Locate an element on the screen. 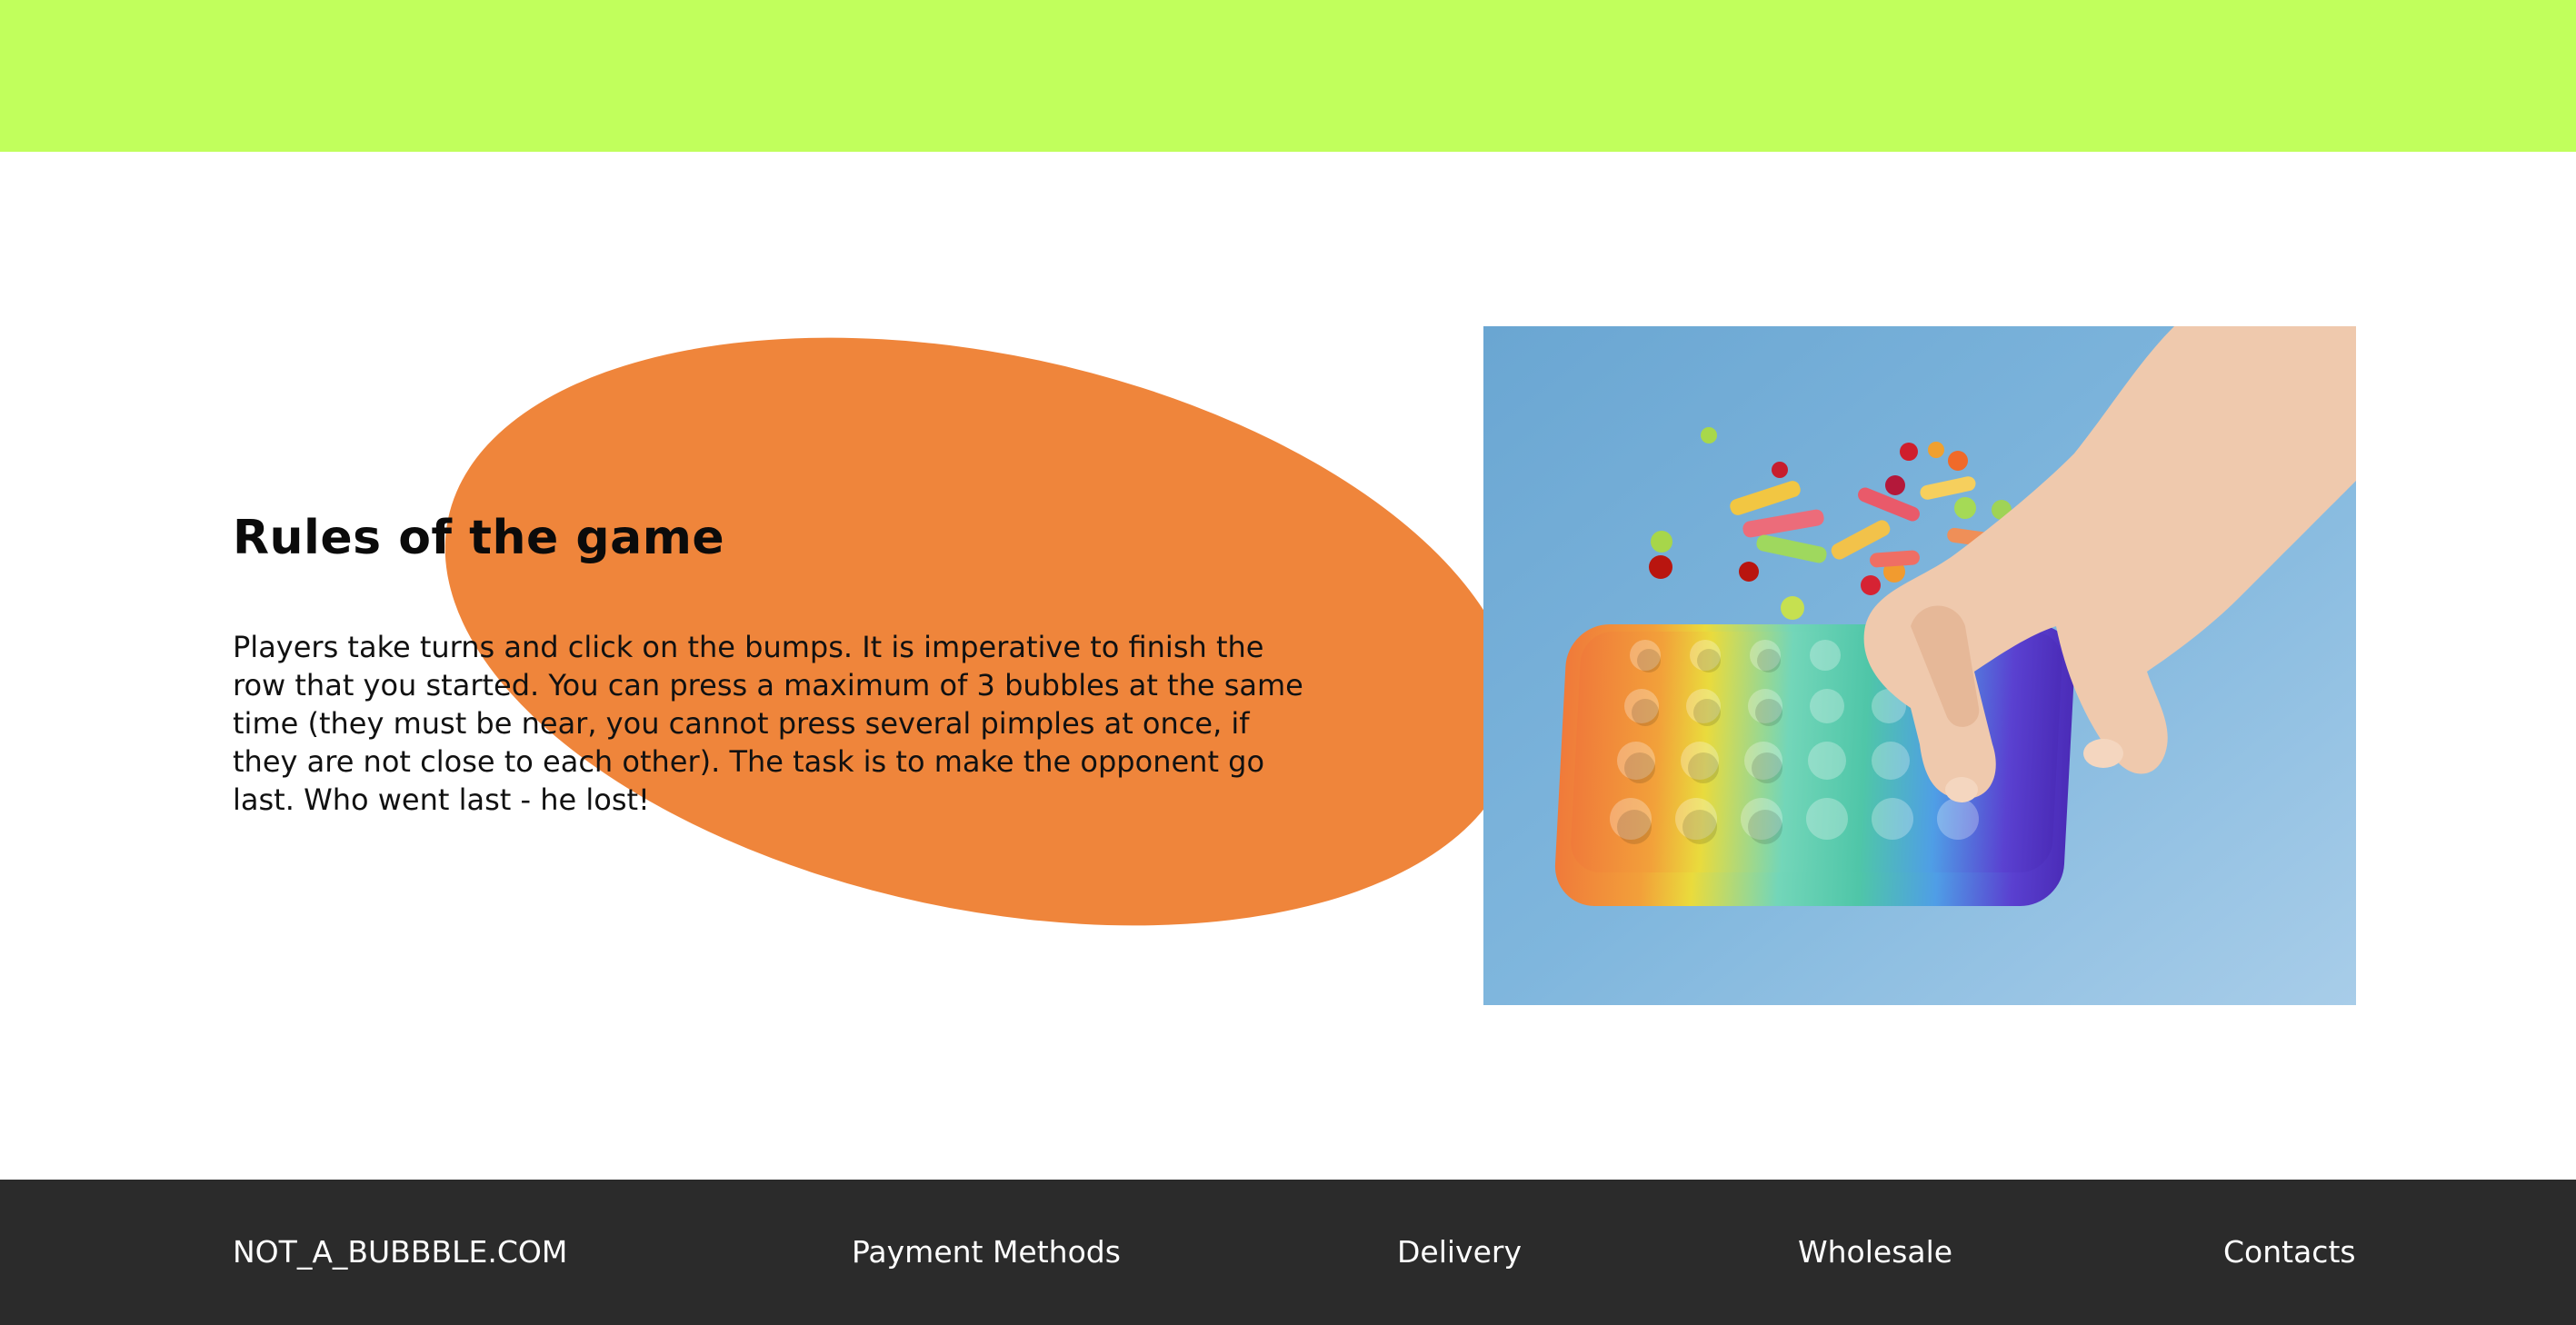  footer-link-wholesale: Wholesale is located at coordinates (1875, 1252).